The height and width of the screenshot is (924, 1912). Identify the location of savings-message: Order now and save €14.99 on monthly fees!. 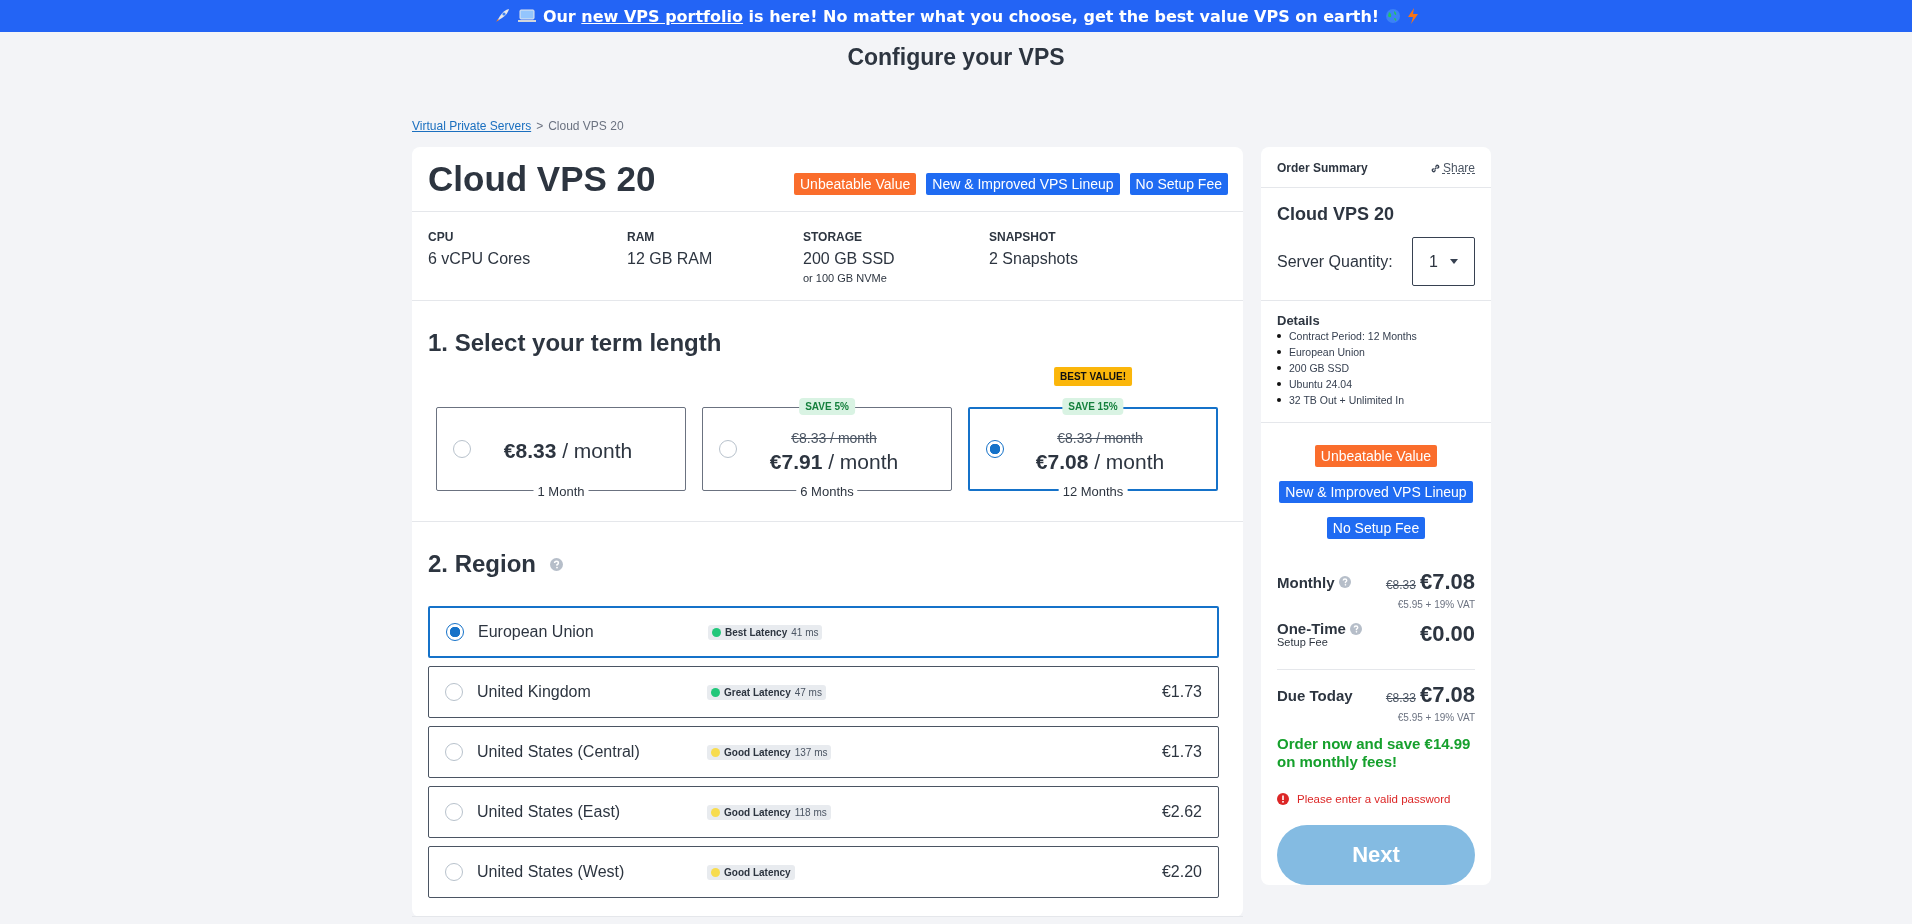
(1374, 753).